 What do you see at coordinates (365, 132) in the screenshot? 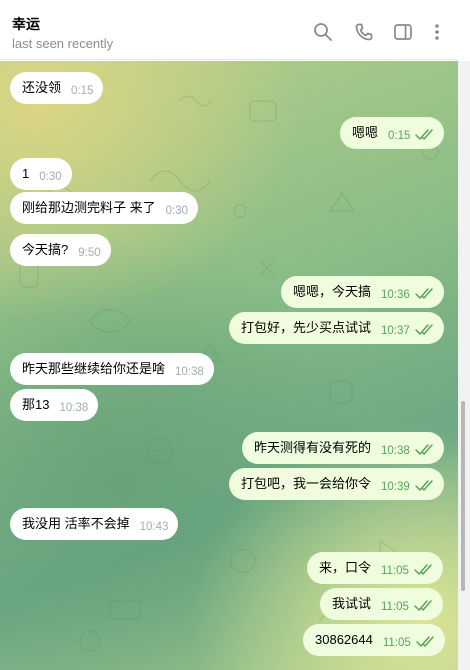
I see `message-text: 嗯嗯` at bounding box center [365, 132].